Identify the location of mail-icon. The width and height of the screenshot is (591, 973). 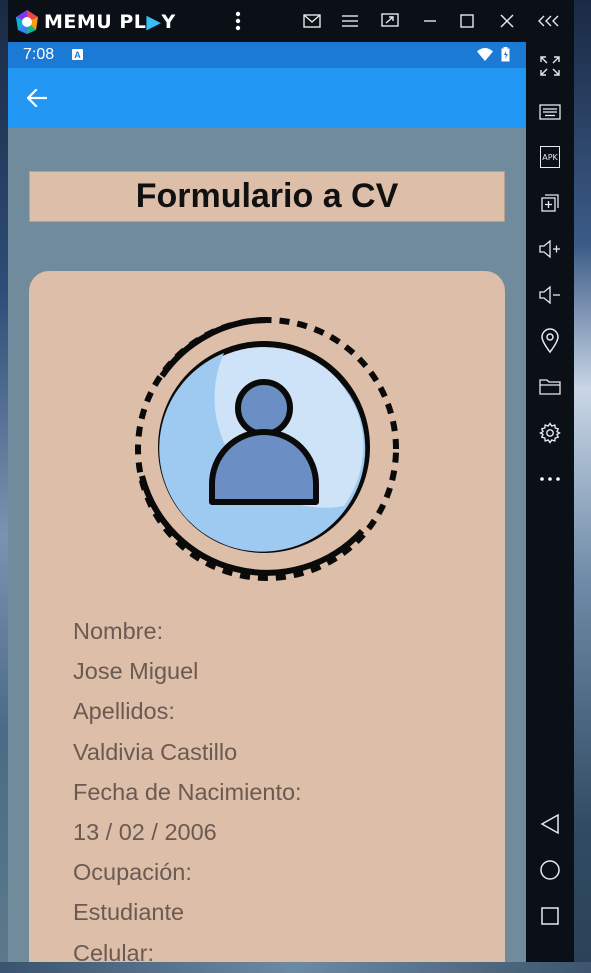
(312, 21).